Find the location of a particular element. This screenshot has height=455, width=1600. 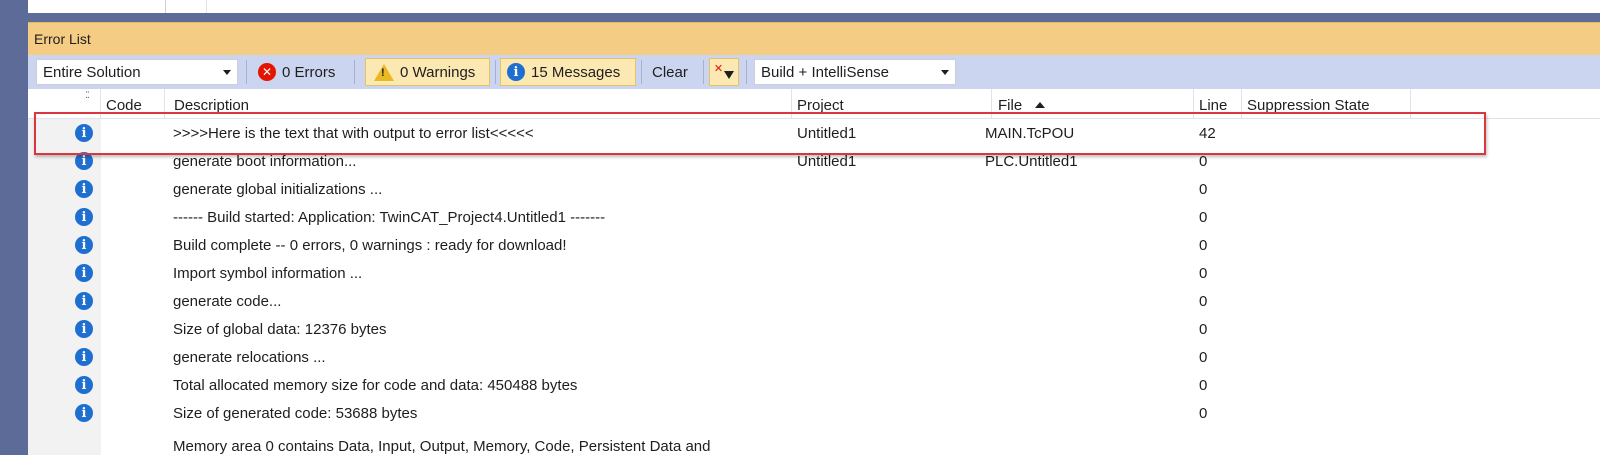

panel-titlebar: Error List is located at coordinates (814, 38).